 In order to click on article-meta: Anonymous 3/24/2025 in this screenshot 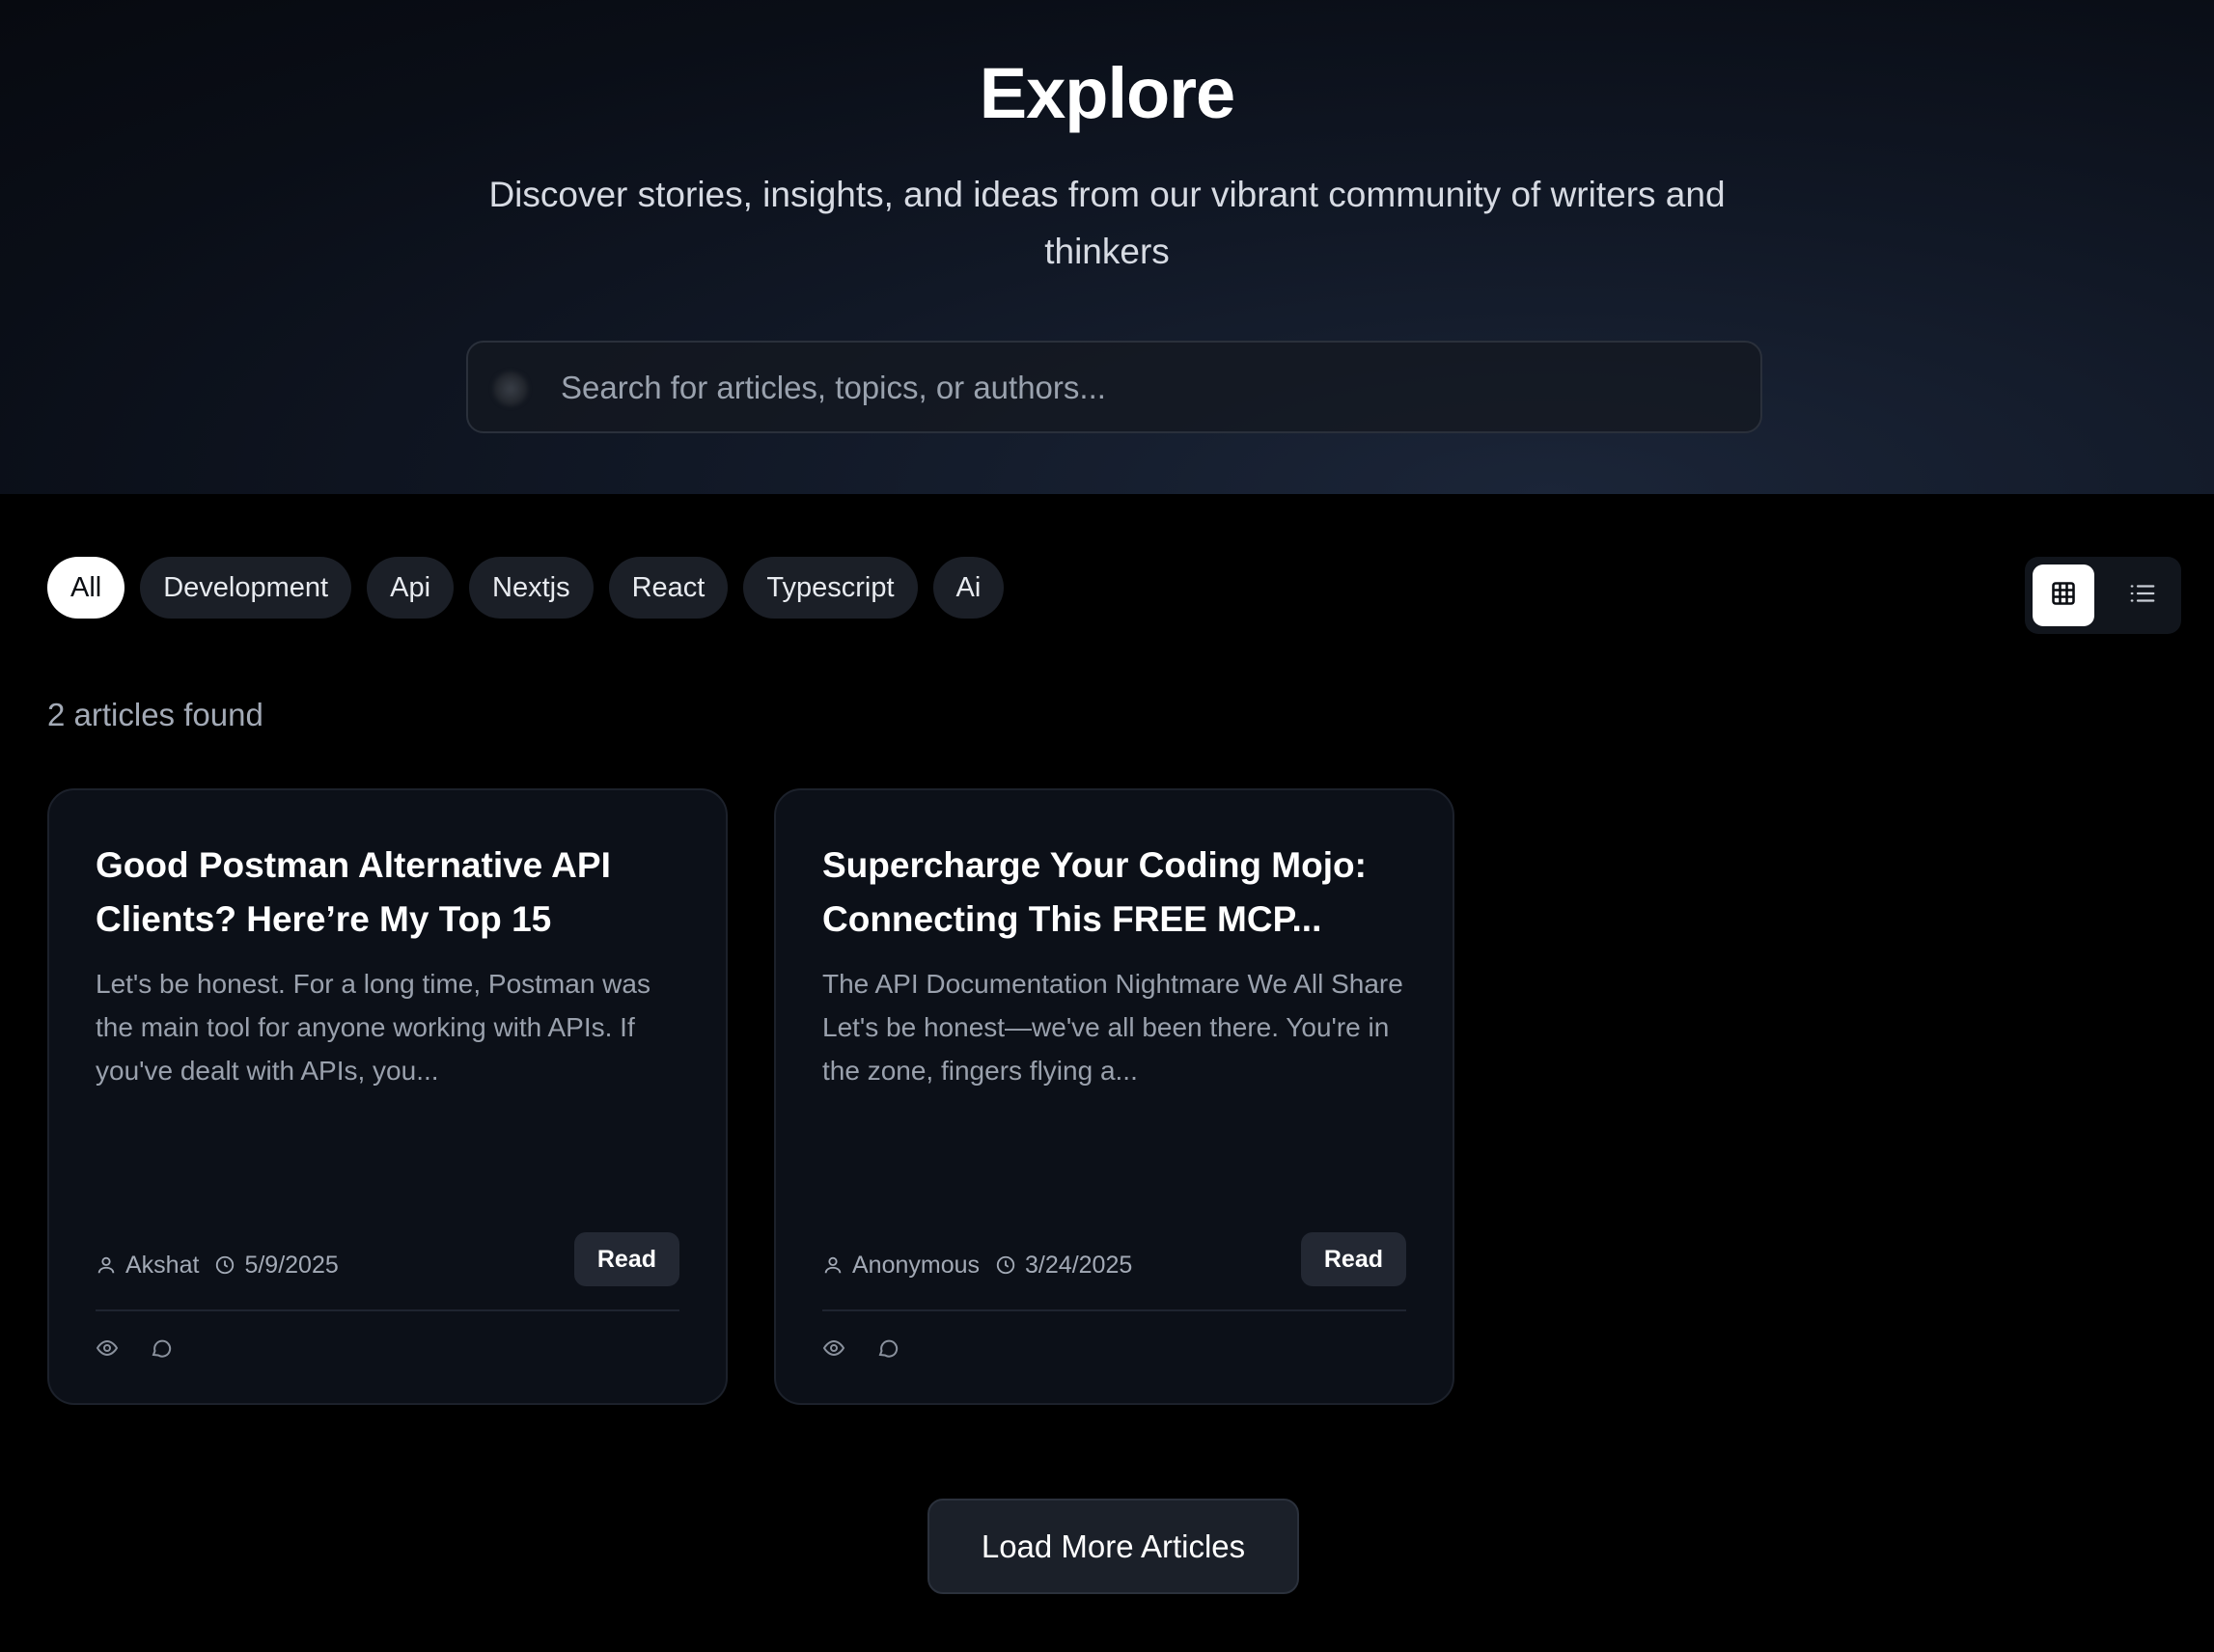, I will do `click(977, 1265)`.